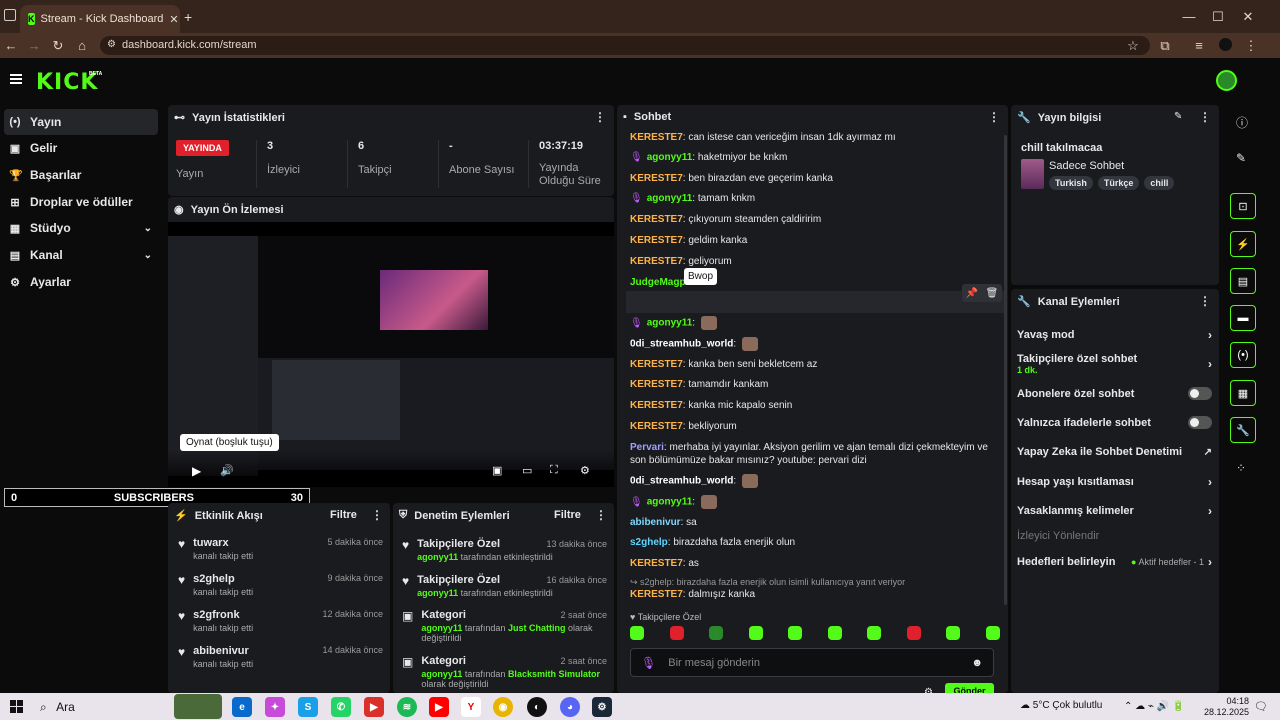 The image size is (1280, 720). I want to click on taskbar-search: ⌕ Ara, so click(57, 707).